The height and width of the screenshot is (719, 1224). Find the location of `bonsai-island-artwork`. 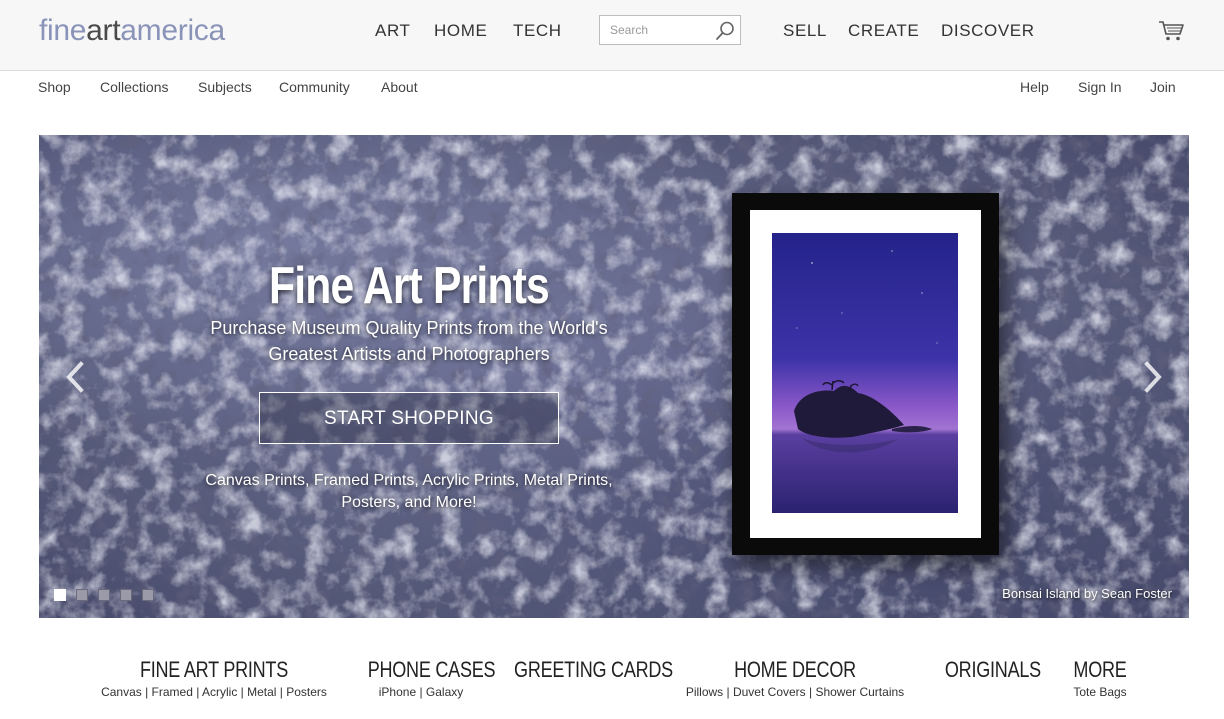

bonsai-island-artwork is located at coordinates (865, 373).